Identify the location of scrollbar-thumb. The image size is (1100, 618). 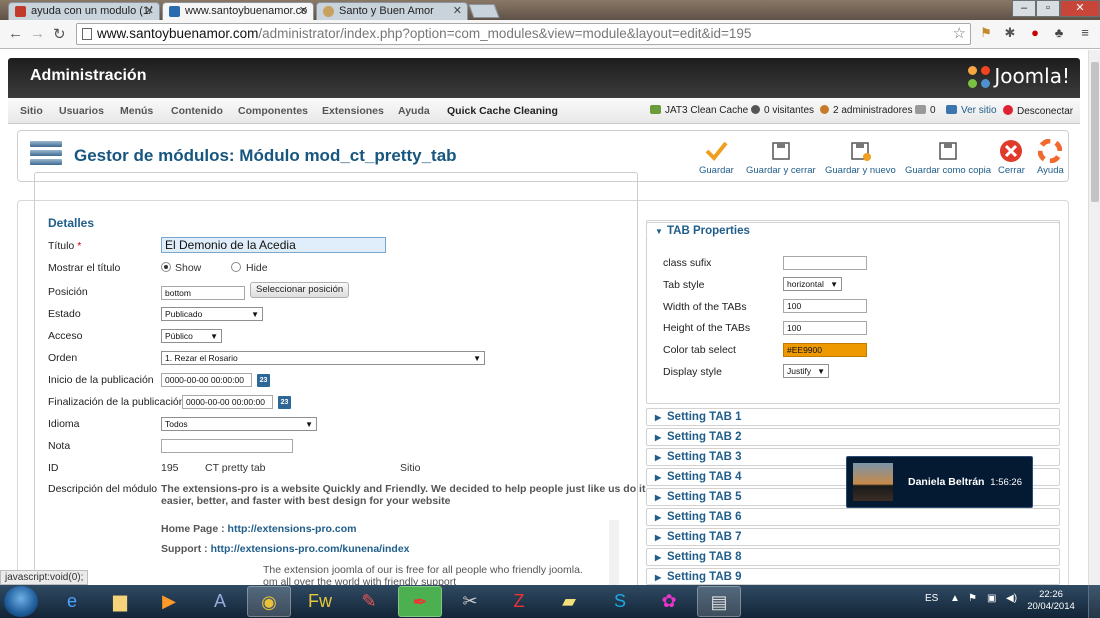
(1095, 132).